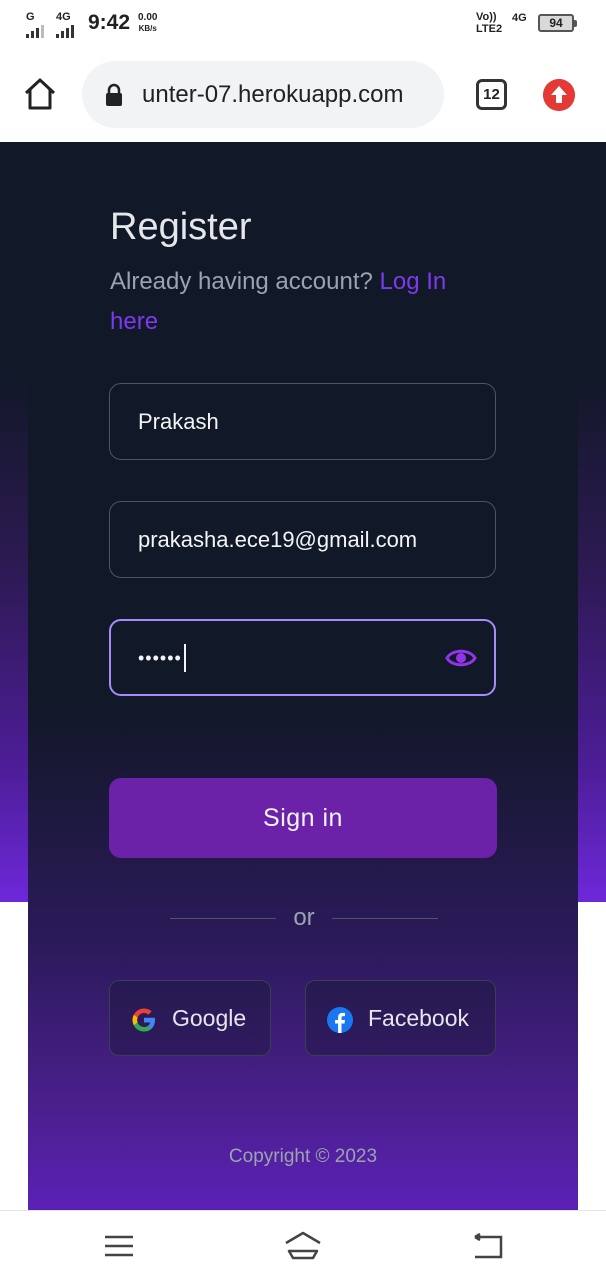  I want to click on password-input, so click(288, 658).